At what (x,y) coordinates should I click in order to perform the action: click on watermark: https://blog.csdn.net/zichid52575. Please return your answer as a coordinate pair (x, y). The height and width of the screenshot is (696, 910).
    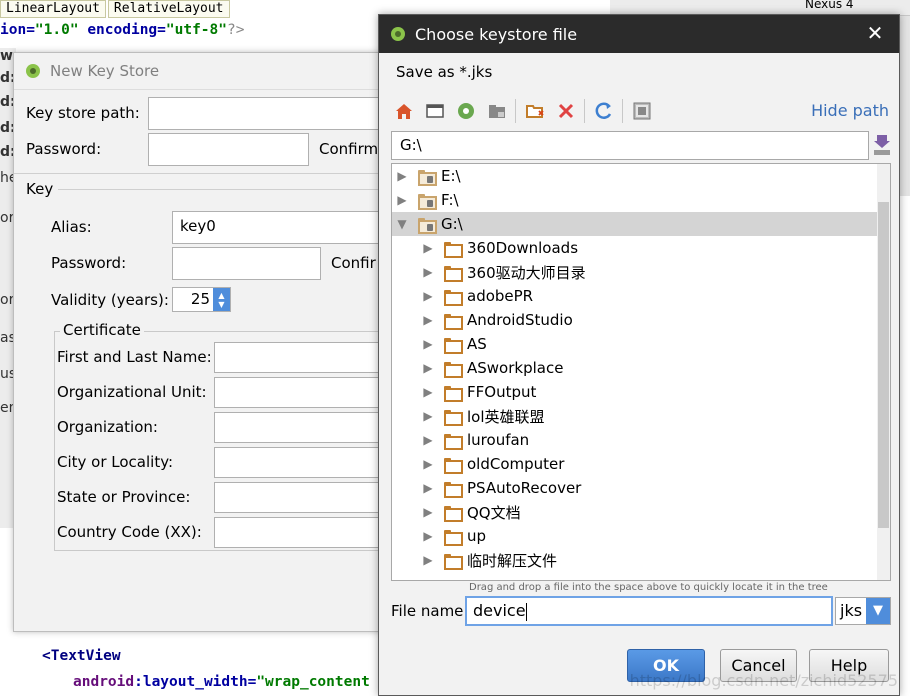
    Looking at the image, I should click on (763, 680).